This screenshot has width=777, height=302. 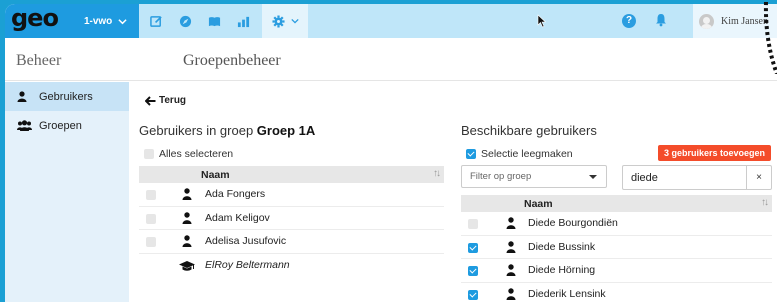 What do you see at coordinates (391, 21) in the screenshot?
I see `top-bar: geo 1-vwo ? Kim Jansen` at bounding box center [391, 21].